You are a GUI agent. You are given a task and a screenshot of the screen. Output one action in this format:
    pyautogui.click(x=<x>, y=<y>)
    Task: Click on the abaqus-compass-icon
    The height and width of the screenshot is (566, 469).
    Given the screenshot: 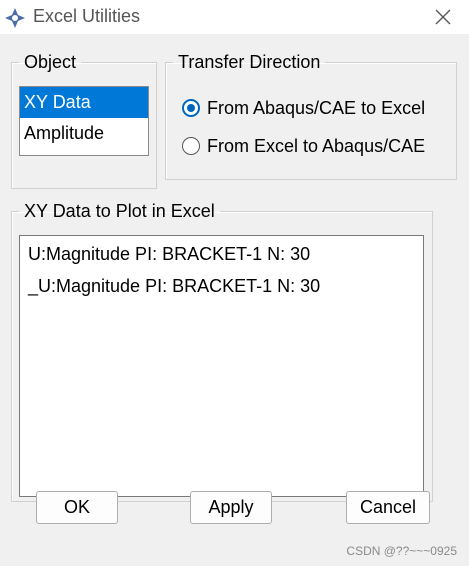 What is the action you would take?
    pyautogui.click(x=15, y=18)
    